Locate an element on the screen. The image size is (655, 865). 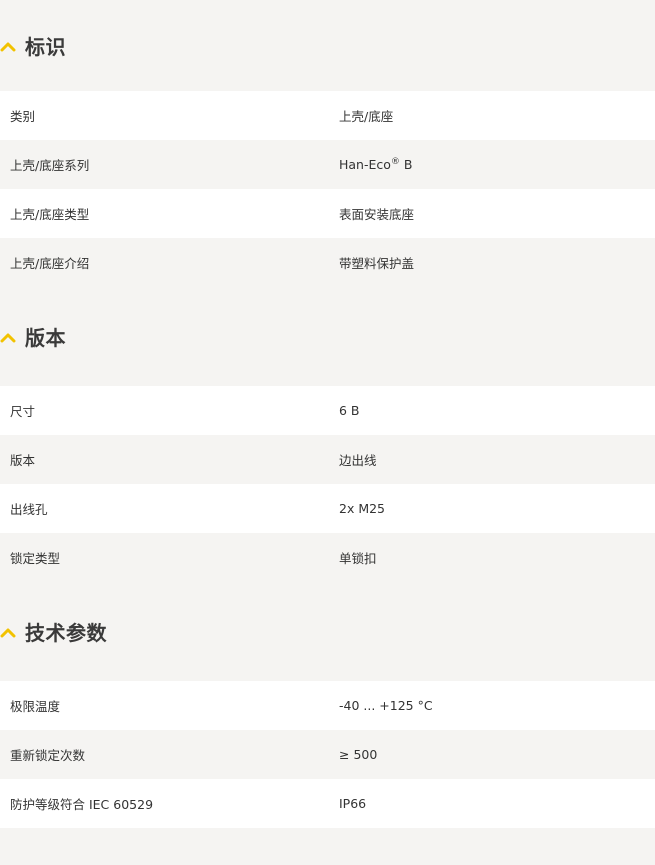
table-row: 锁定类型 单锁扣 is located at coordinates (327, 557).